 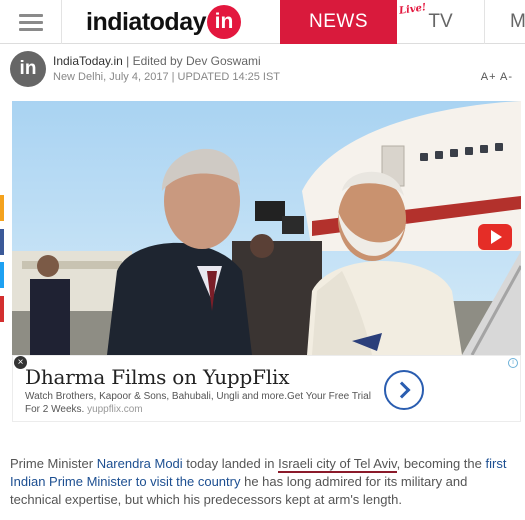 What do you see at coordinates (2, 208) in the screenshot?
I see `share-icon` at bounding box center [2, 208].